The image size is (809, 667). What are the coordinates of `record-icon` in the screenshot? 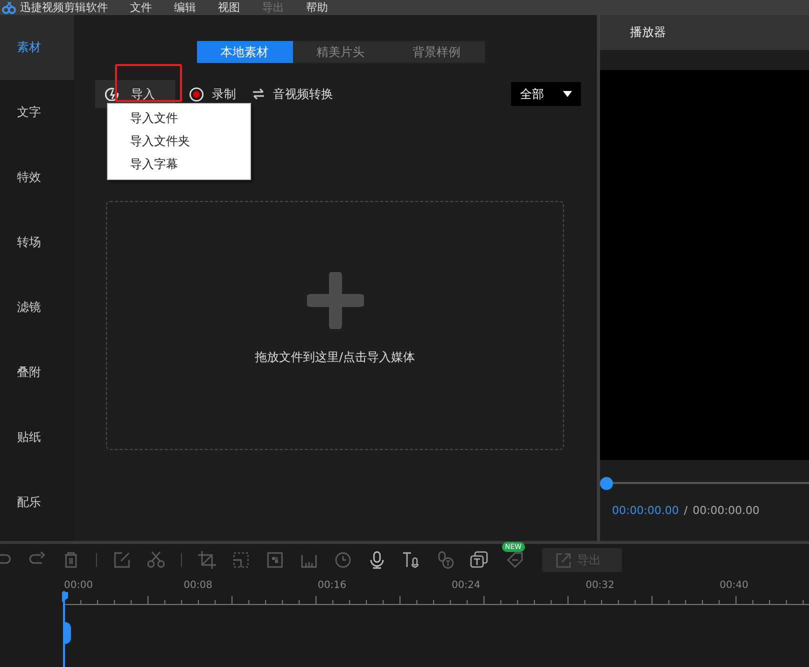 It's located at (196, 94).